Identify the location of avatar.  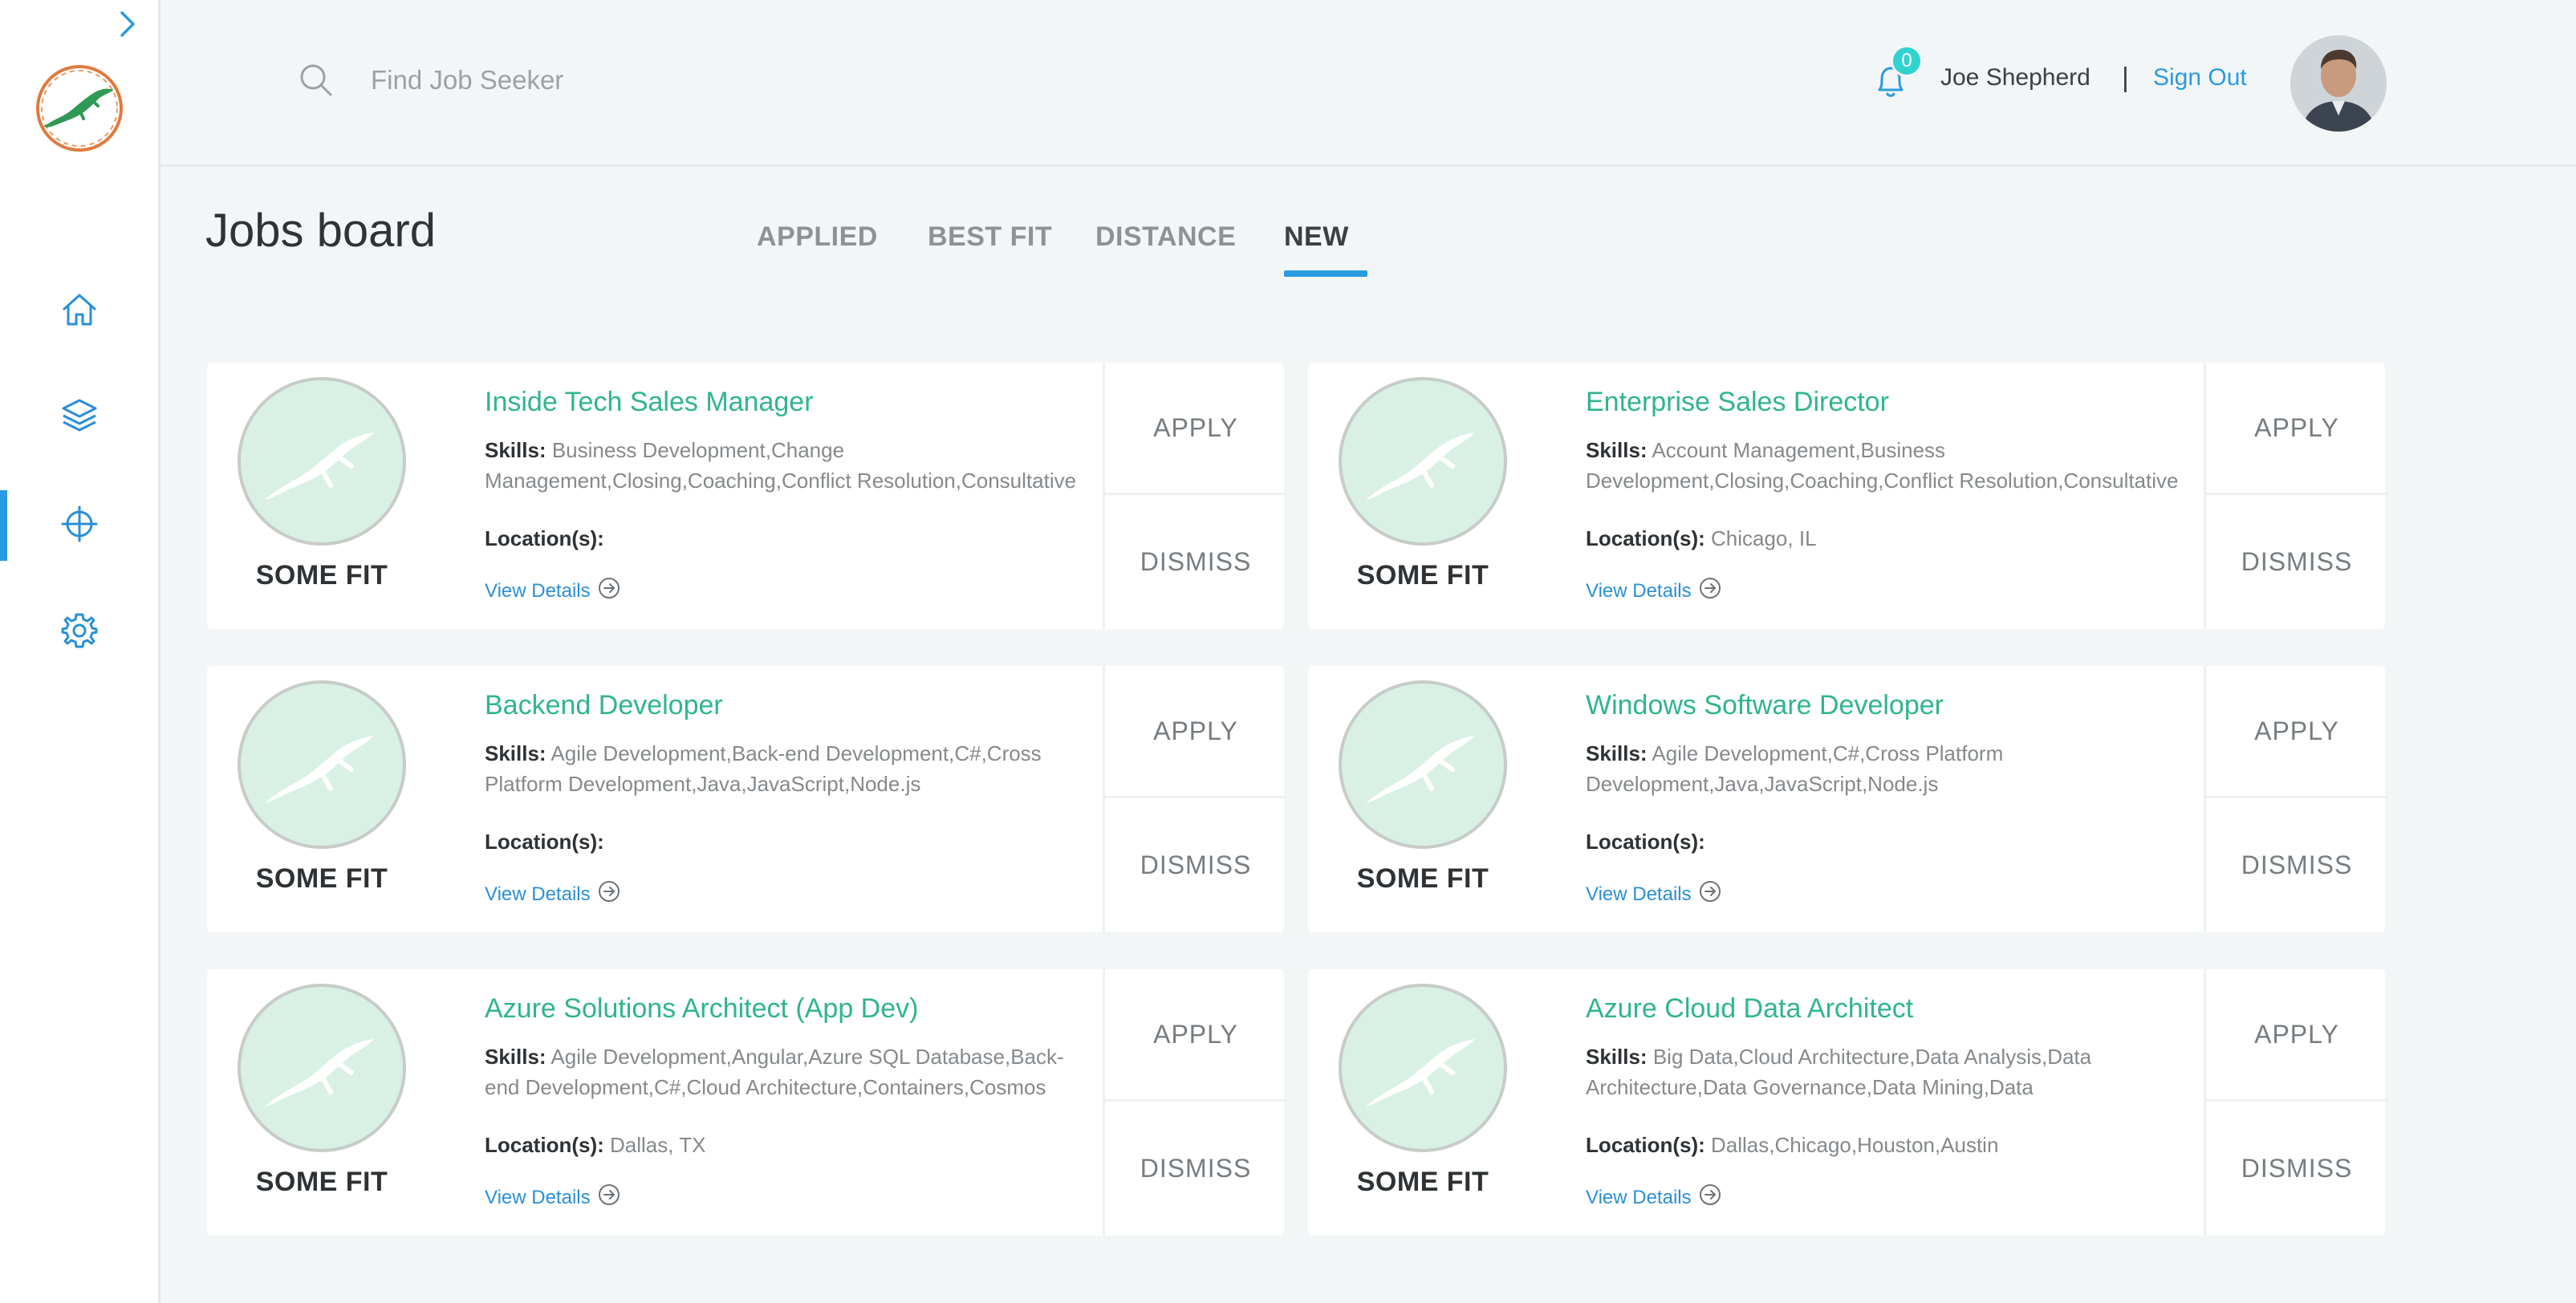
(2338, 84).